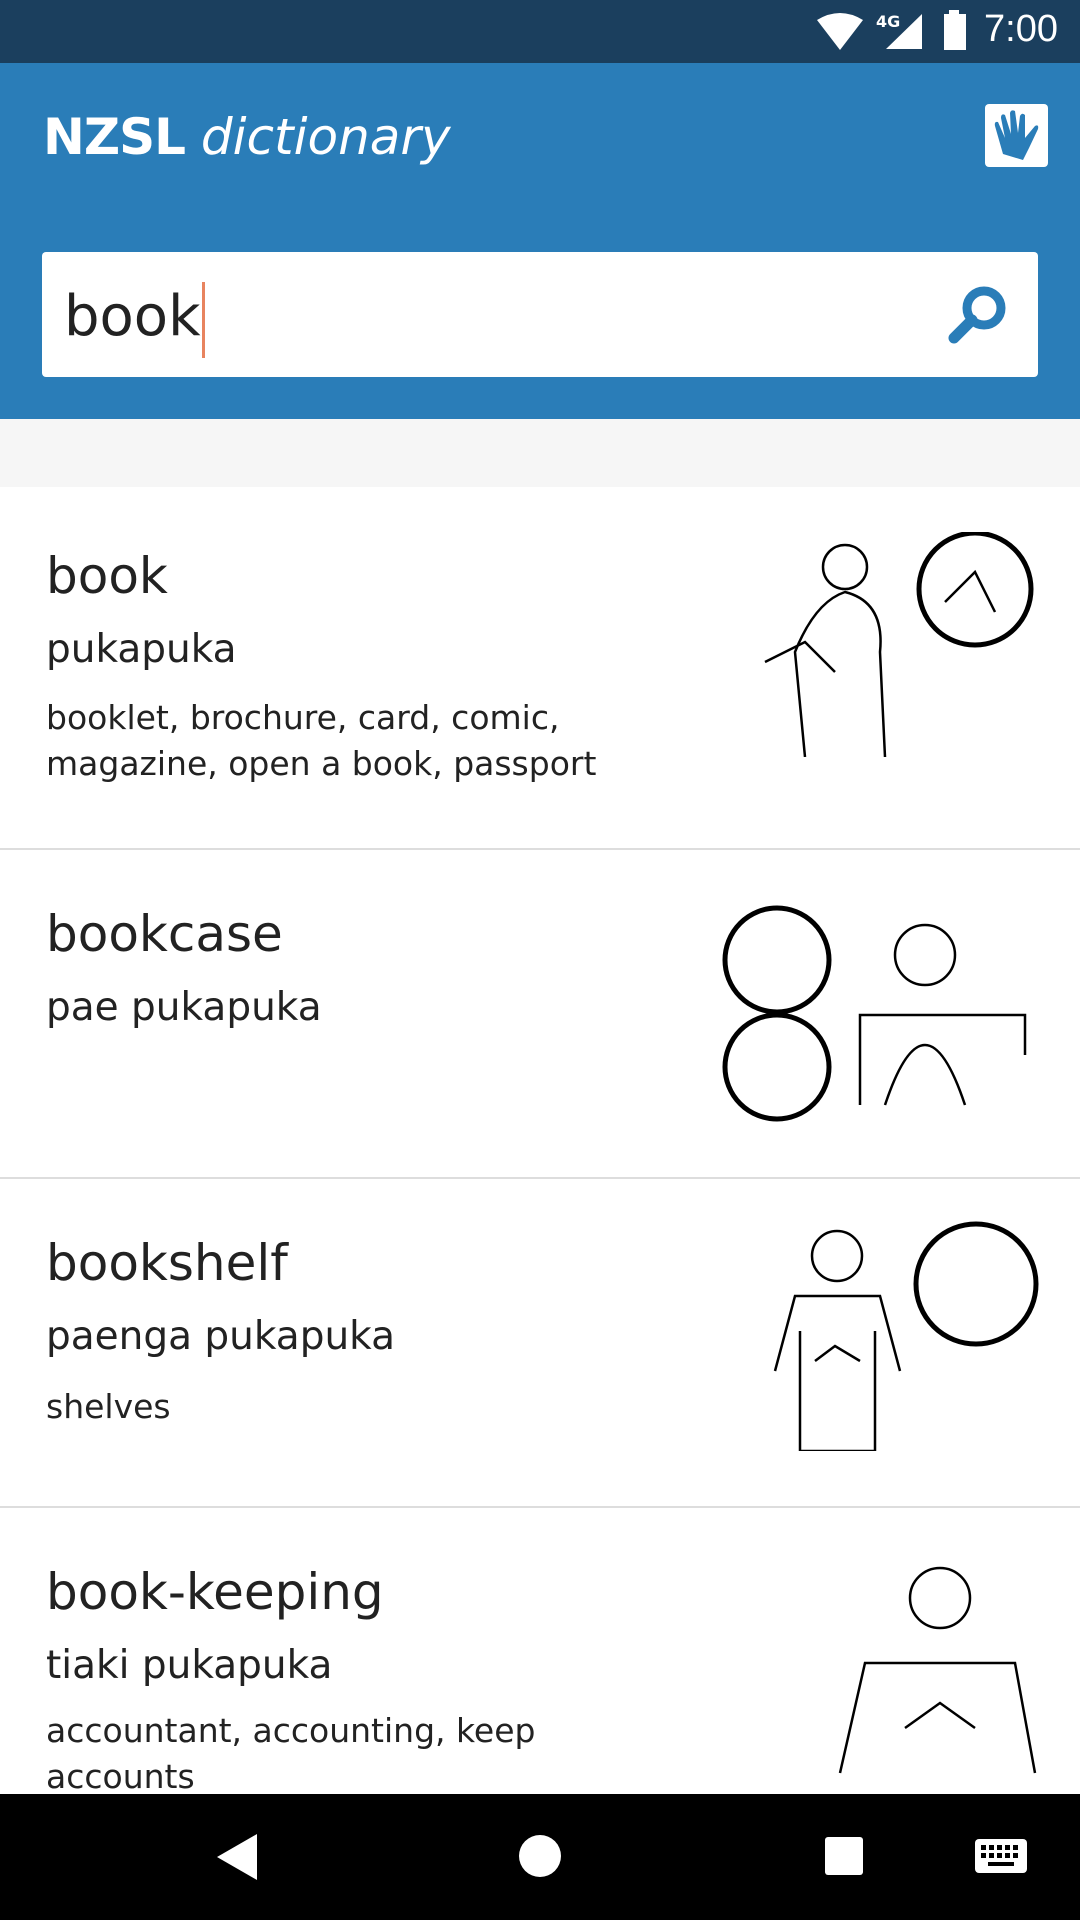  I want to click on clock: 7:00, so click(1021, 29).